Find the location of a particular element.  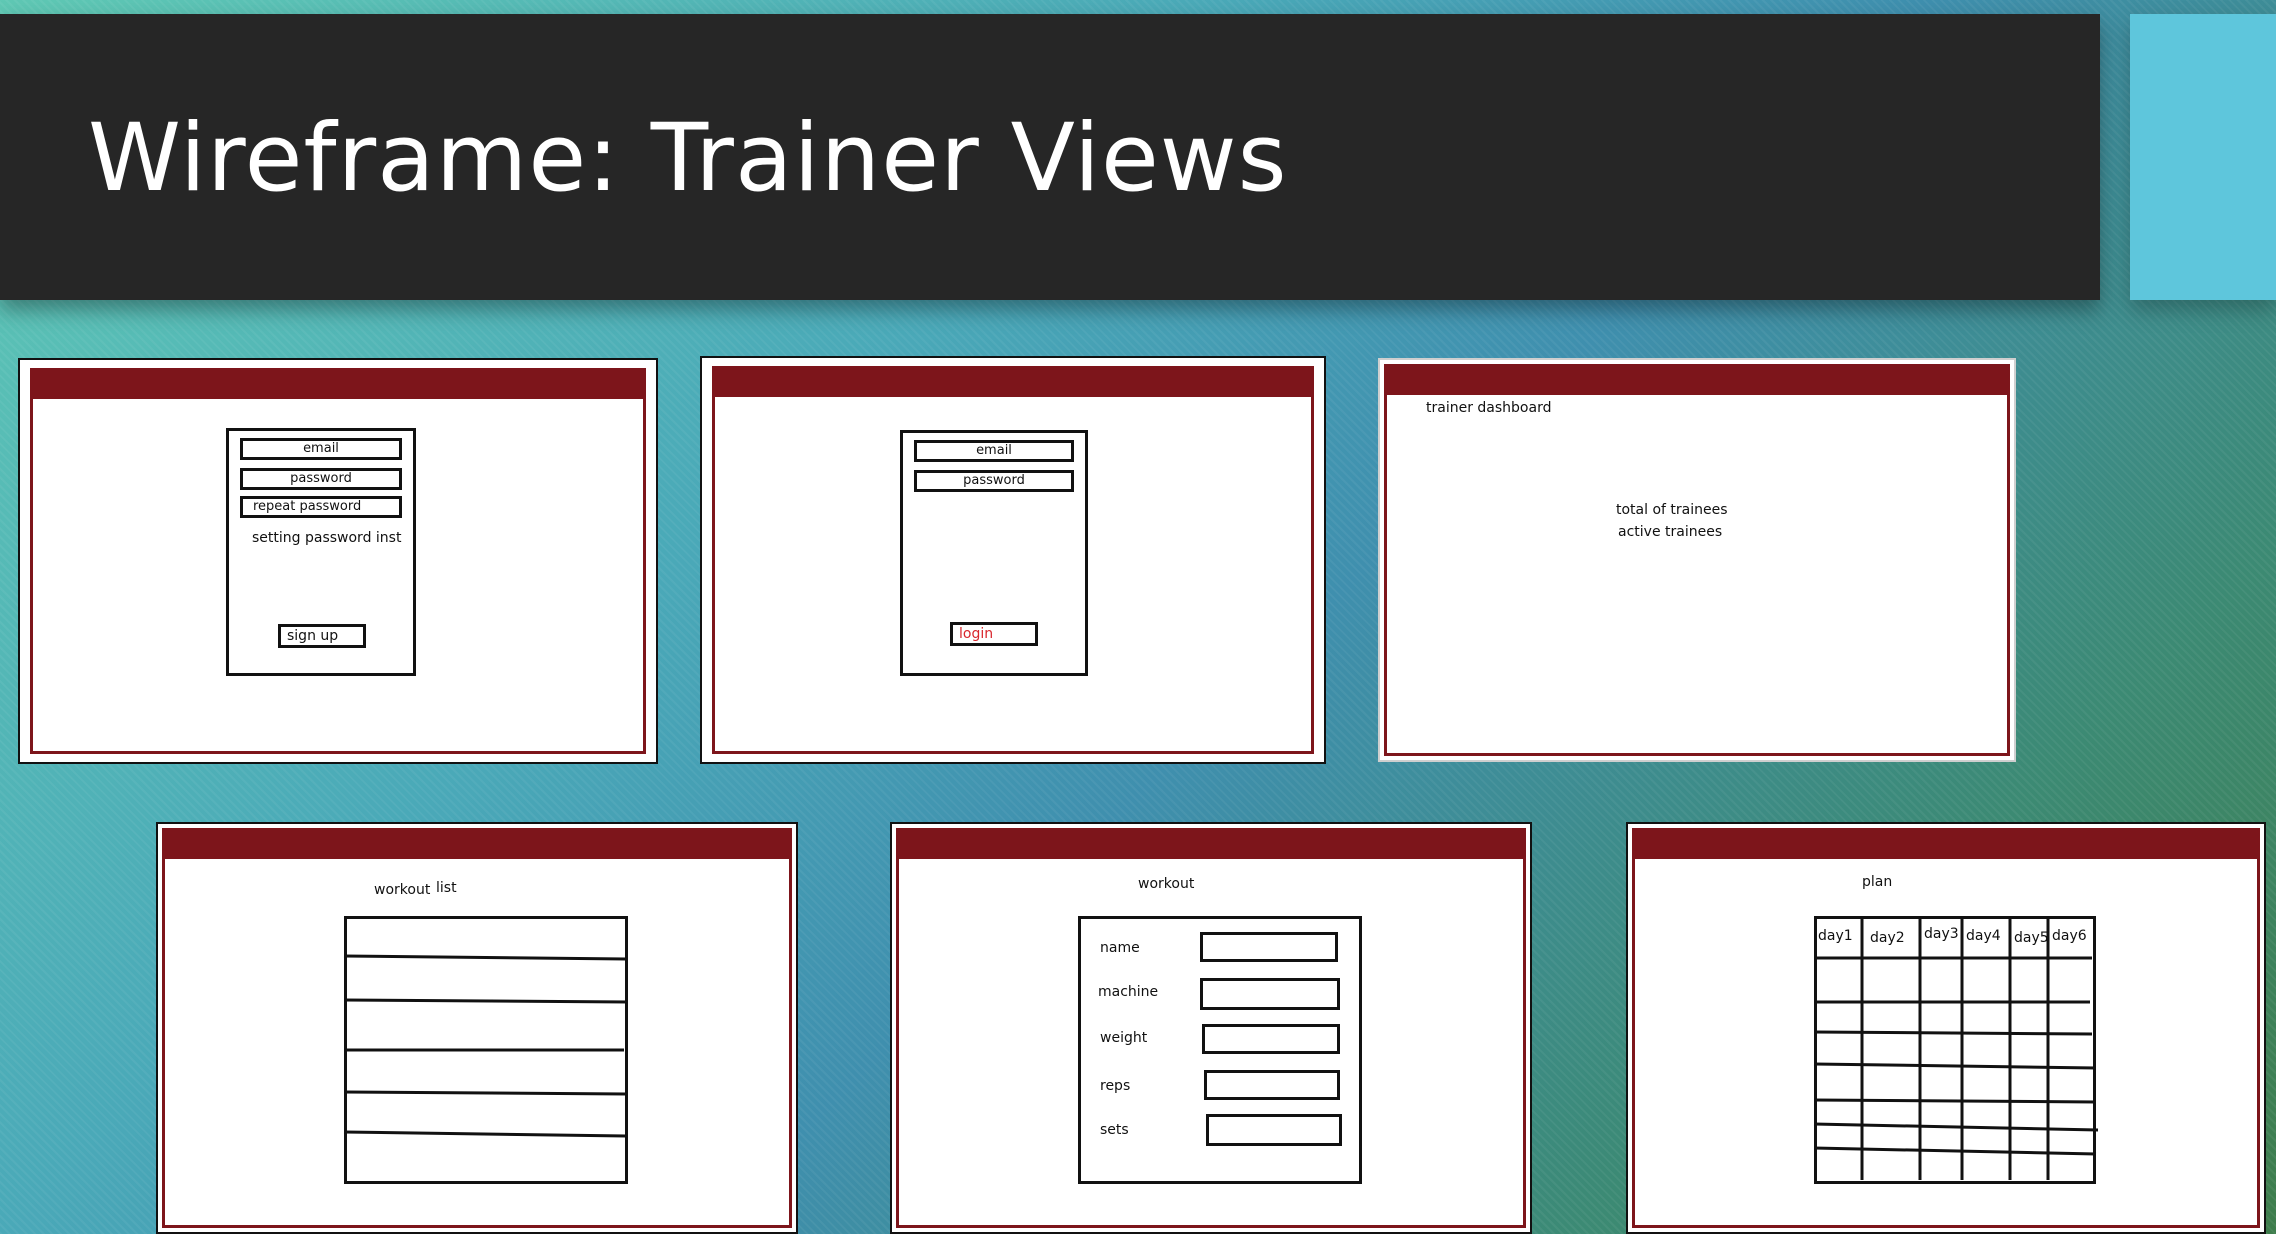

active-trainees-label: active trainees is located at coordinates (1670, 532).